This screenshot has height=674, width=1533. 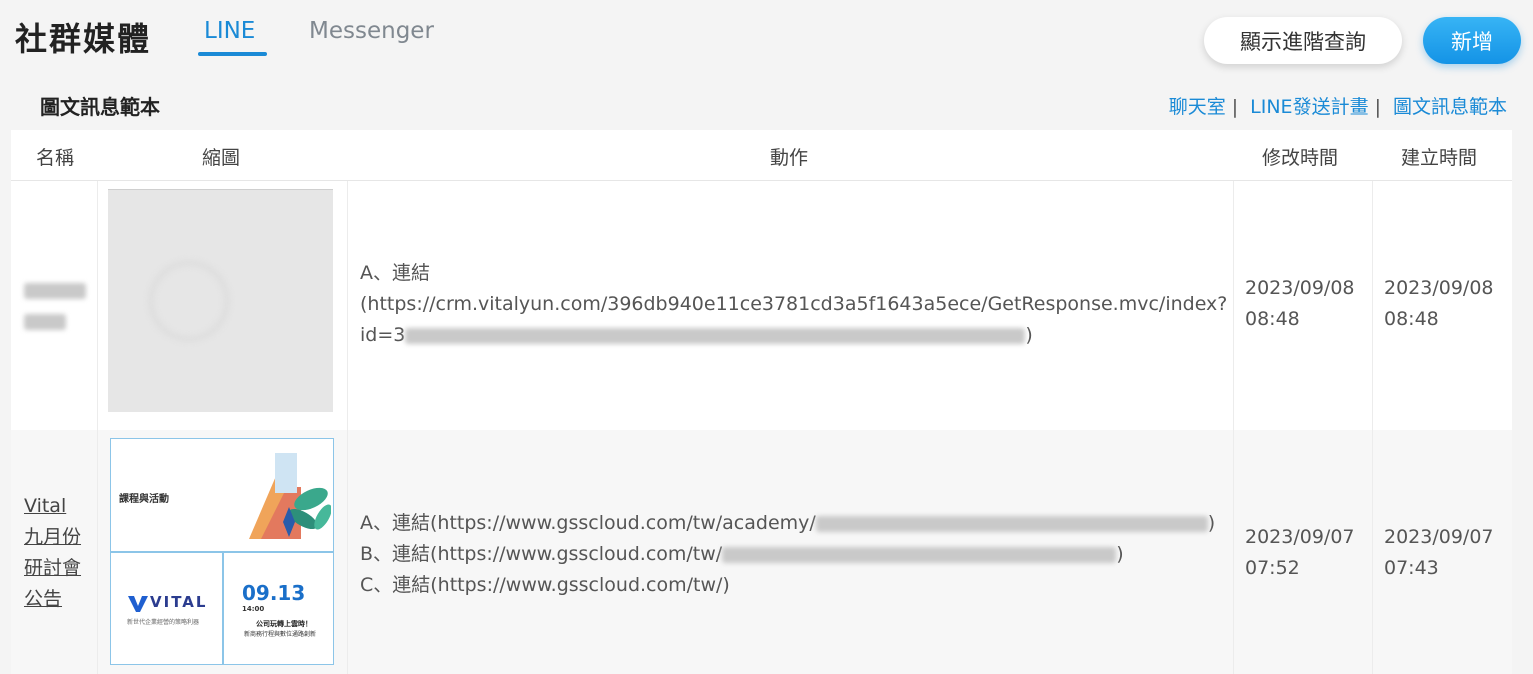 What do you see at coordinates (766, 40) in the screenshot?
I see `header: 社群媒體 LINE Messenger 顯示進階查詢 新增` at bounding box center [766, 40].